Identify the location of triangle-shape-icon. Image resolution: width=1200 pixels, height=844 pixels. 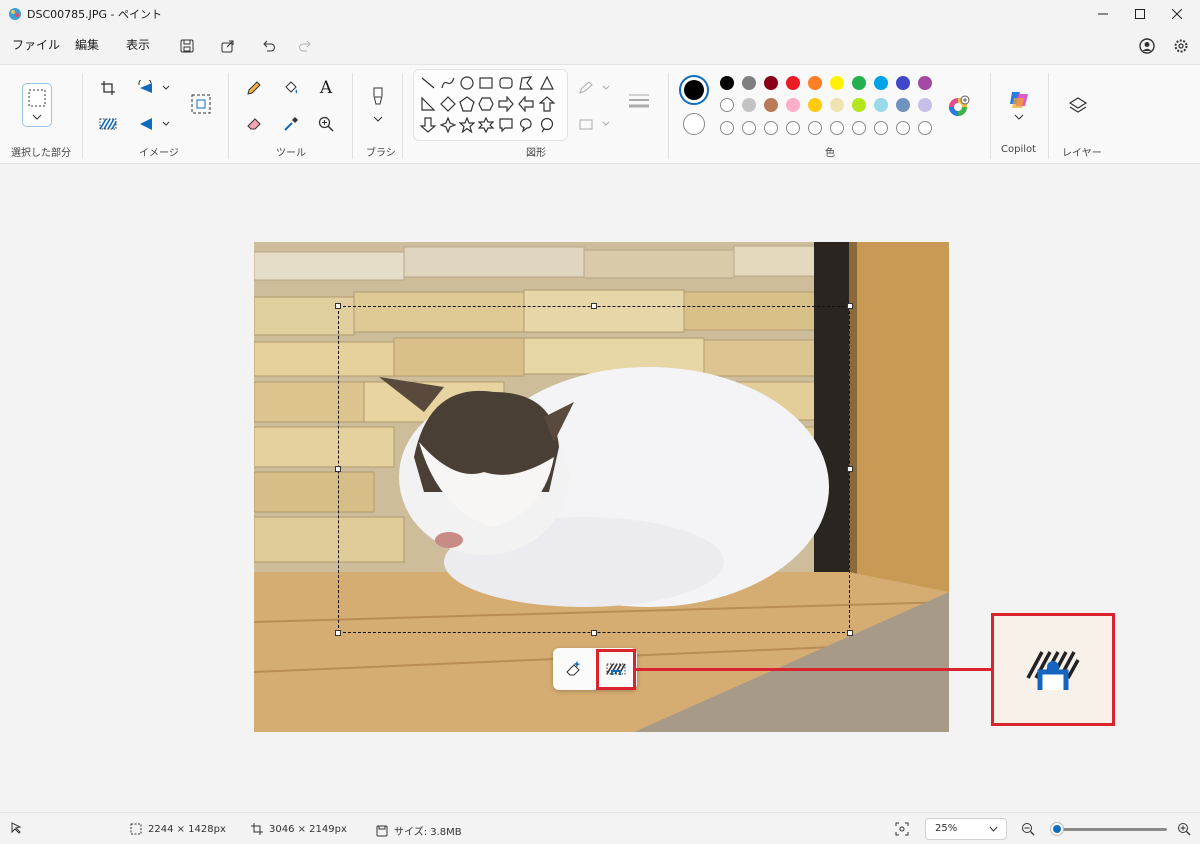
(547, 83).